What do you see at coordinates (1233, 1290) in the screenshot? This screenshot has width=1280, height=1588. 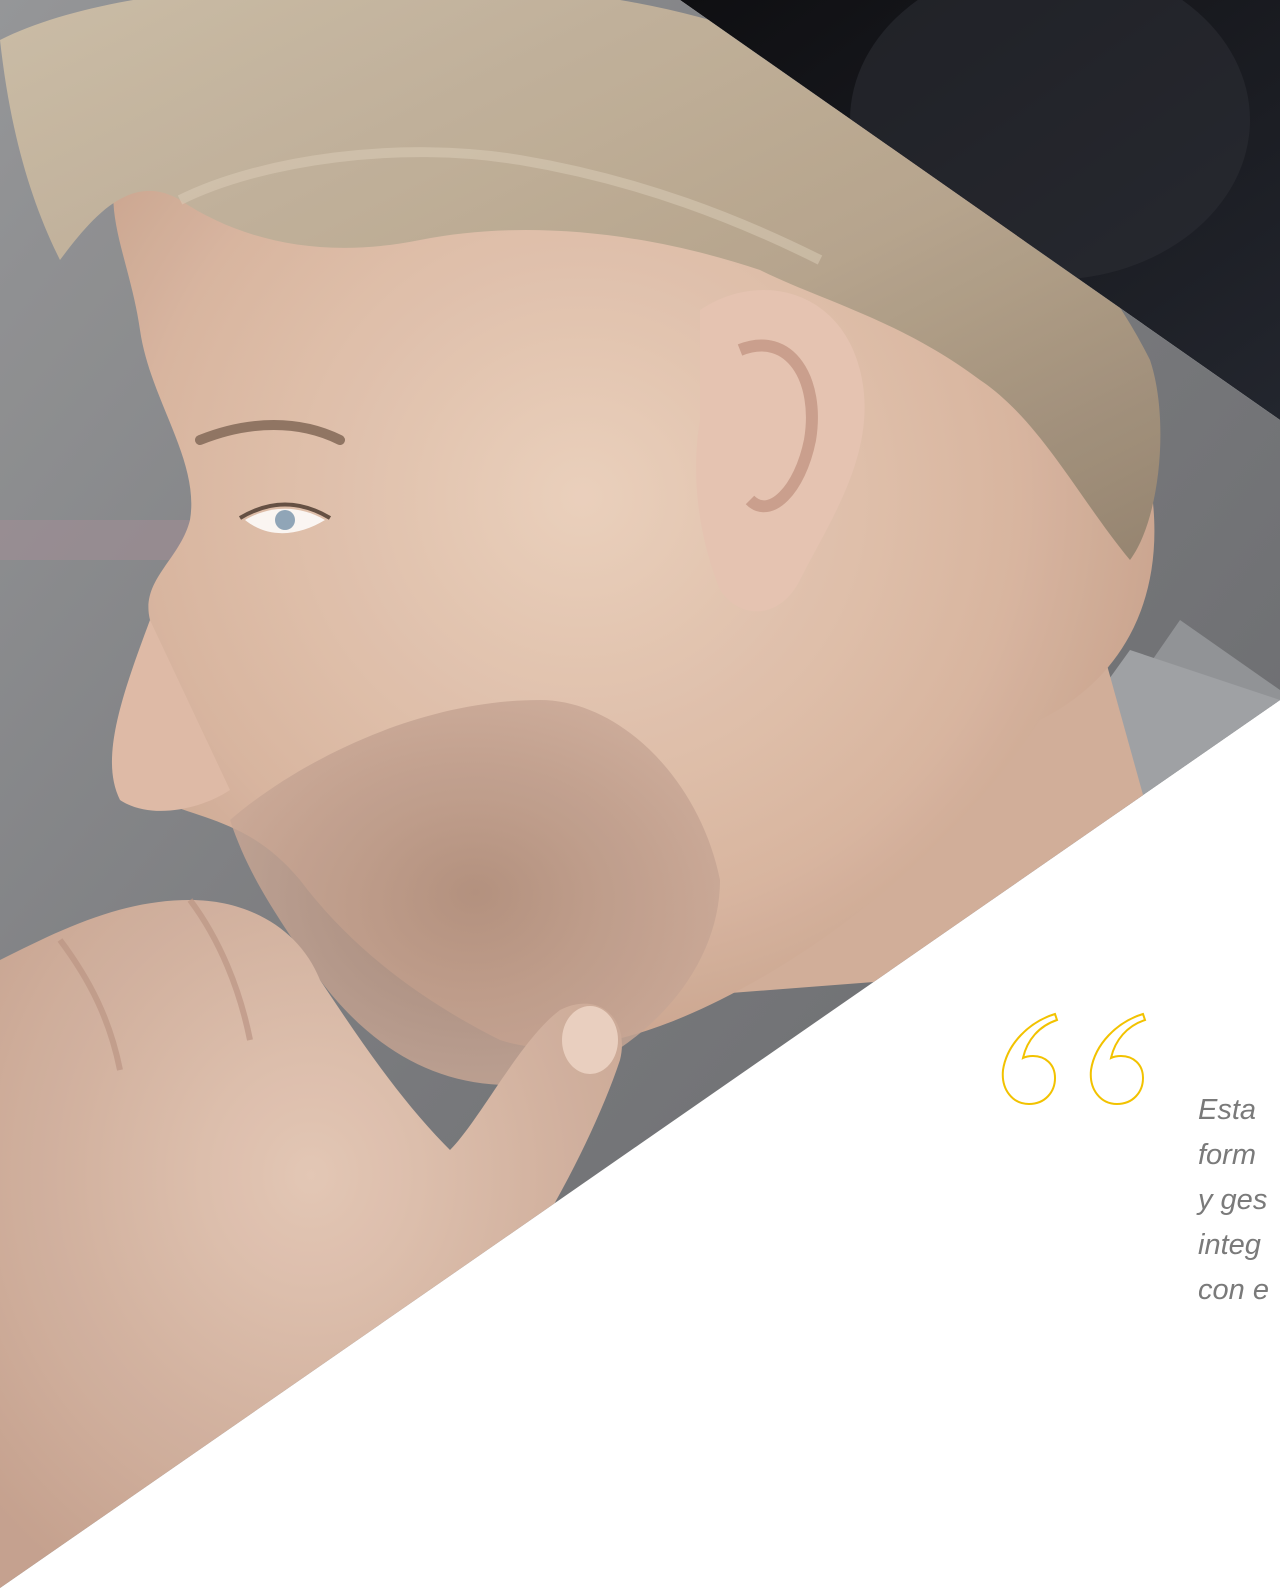 I see `quote-line: con e` at bounding box center [1233, 1290].